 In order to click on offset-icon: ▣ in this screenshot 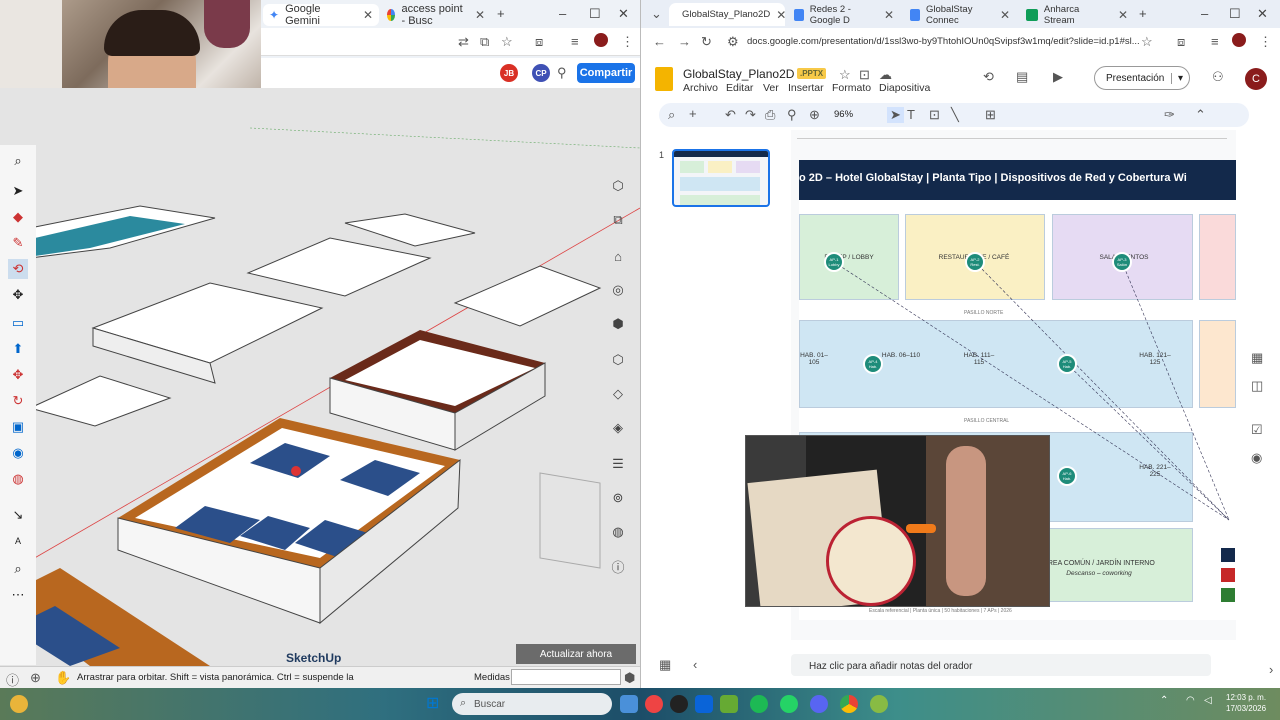, I will do `click(18, 427)`.